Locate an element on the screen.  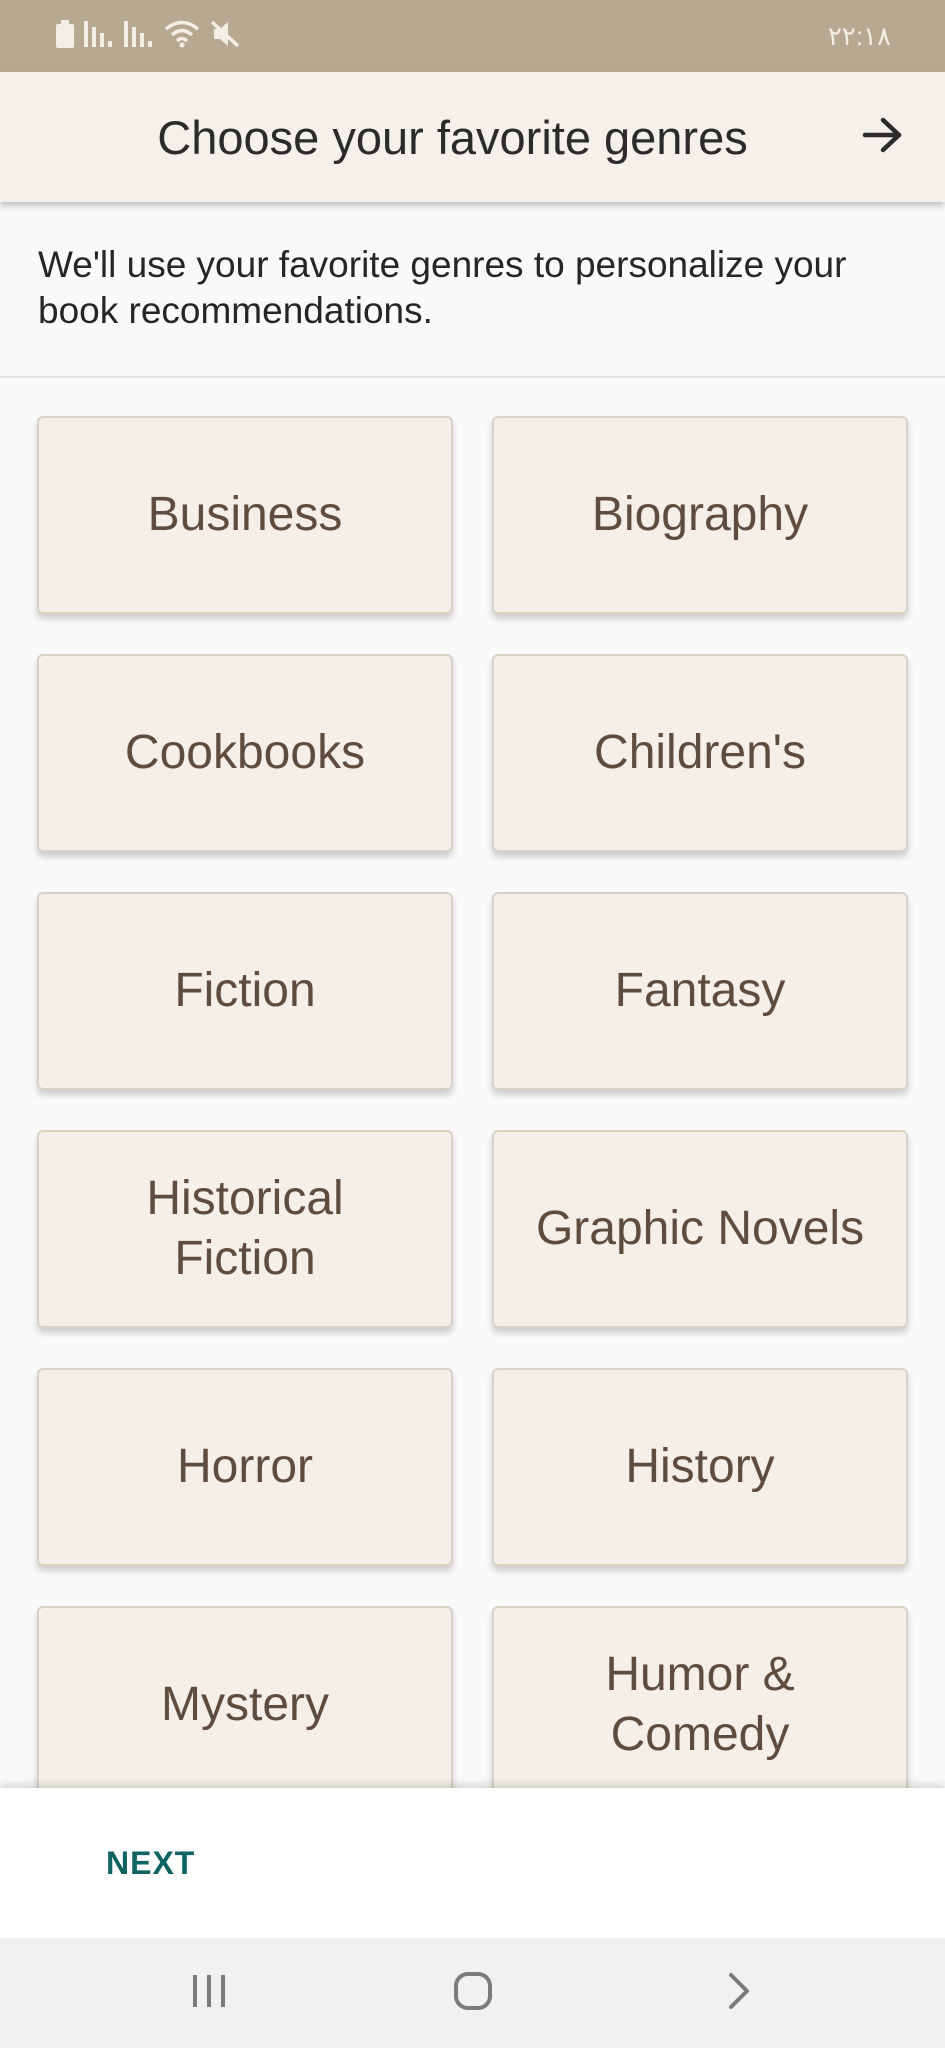
genre-card-business: Business is located at coordinates (245, 515).